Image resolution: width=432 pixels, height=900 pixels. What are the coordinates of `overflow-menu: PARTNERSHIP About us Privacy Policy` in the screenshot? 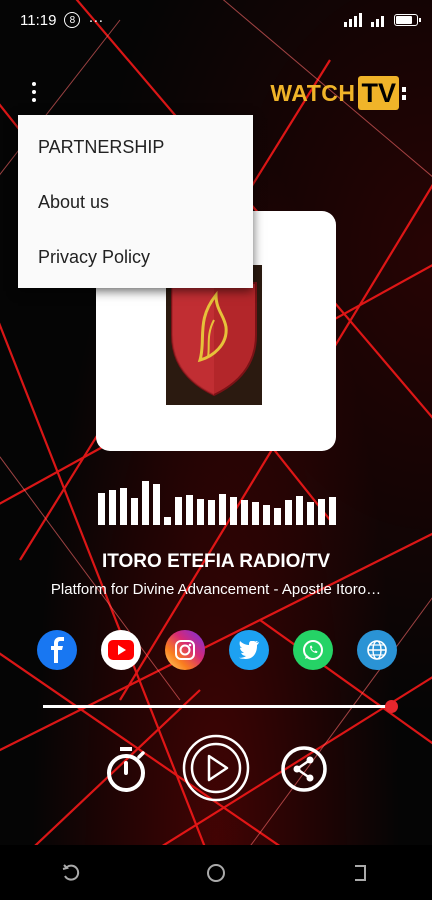 It's located at (135, 201).